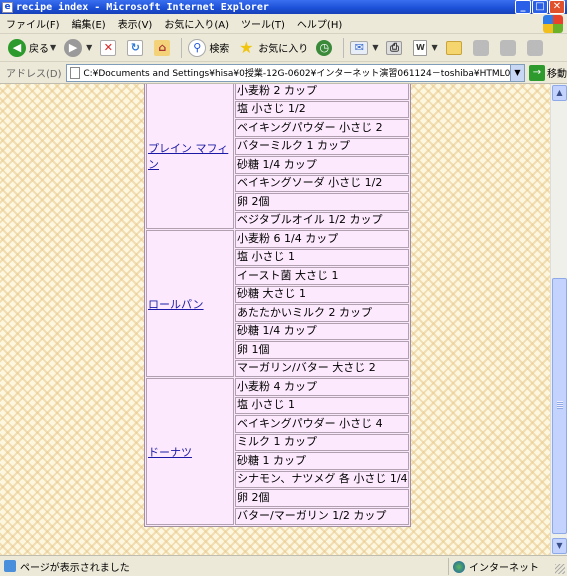 The width and height of the screenshot is (567, 576). I want to click on recipe-link: ロールパン, so click(176, 304).